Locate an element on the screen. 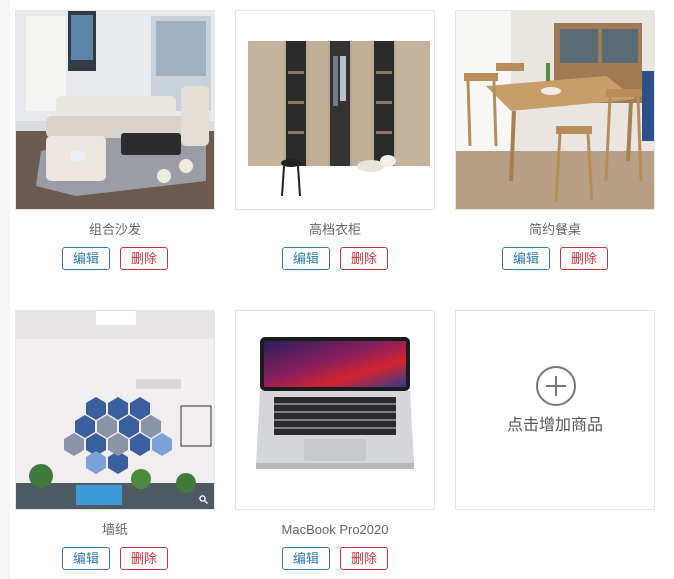 The width and height of the screenshot is (674, 579). product-name: MacBook Pro2020 is located at coordinates (335, 529).